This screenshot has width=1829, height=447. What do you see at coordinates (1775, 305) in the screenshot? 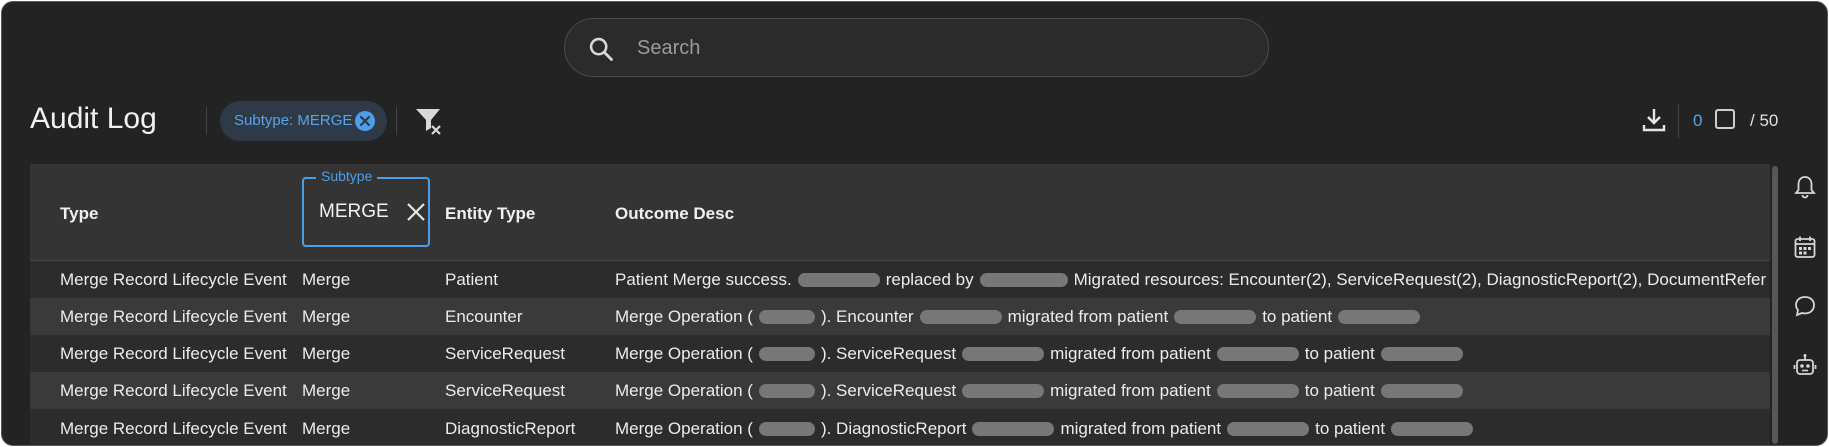
I see `table-scrollbar` at bounding box center [1775, 305].